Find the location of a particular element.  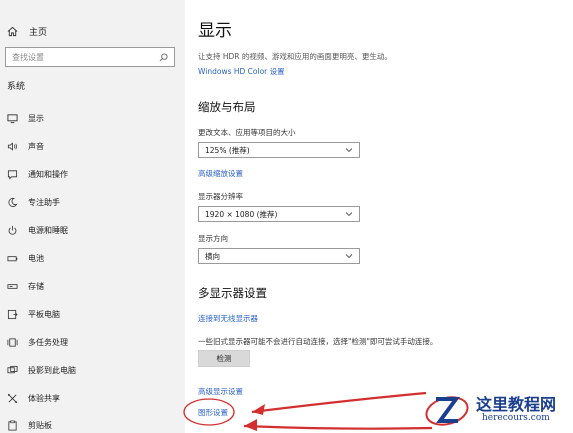

multitask-icon is located at coordinates (12, 342).